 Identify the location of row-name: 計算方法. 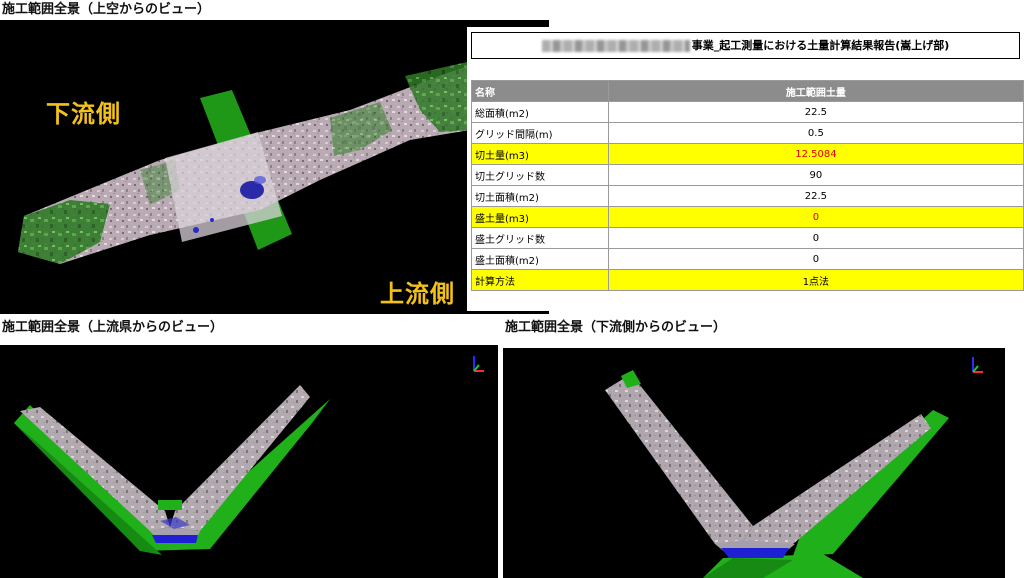
(540, 280).